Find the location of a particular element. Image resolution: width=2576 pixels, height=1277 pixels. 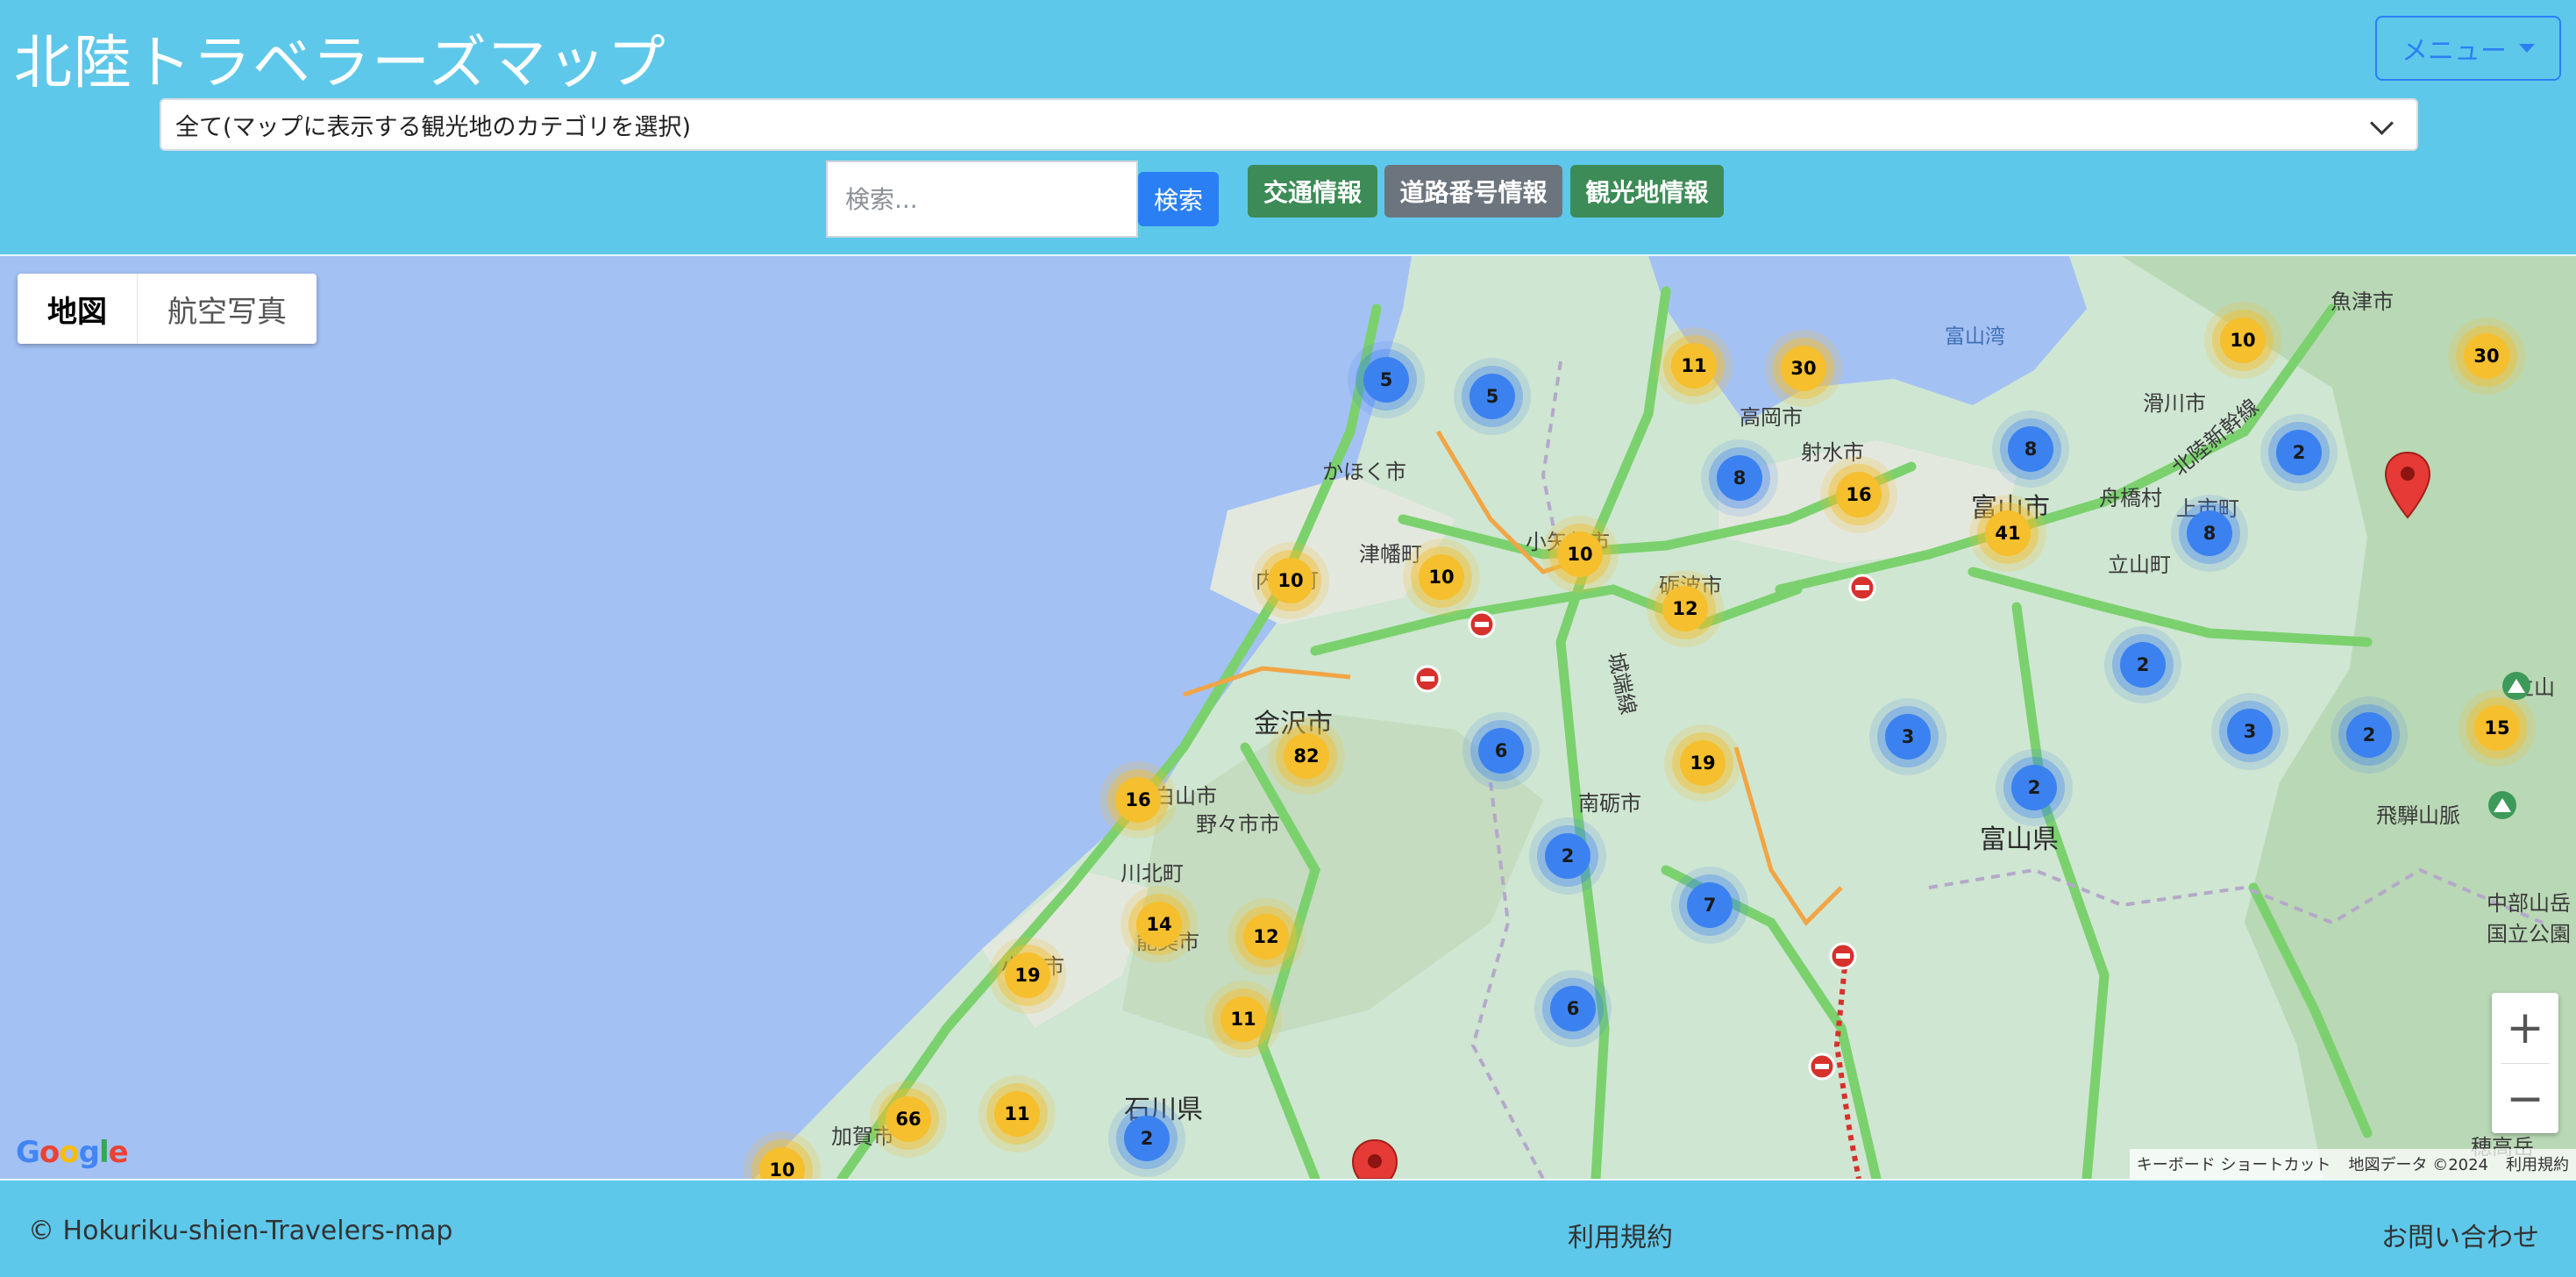

place-label: 飛騨山脈 is located at coordinates (2418, 815).